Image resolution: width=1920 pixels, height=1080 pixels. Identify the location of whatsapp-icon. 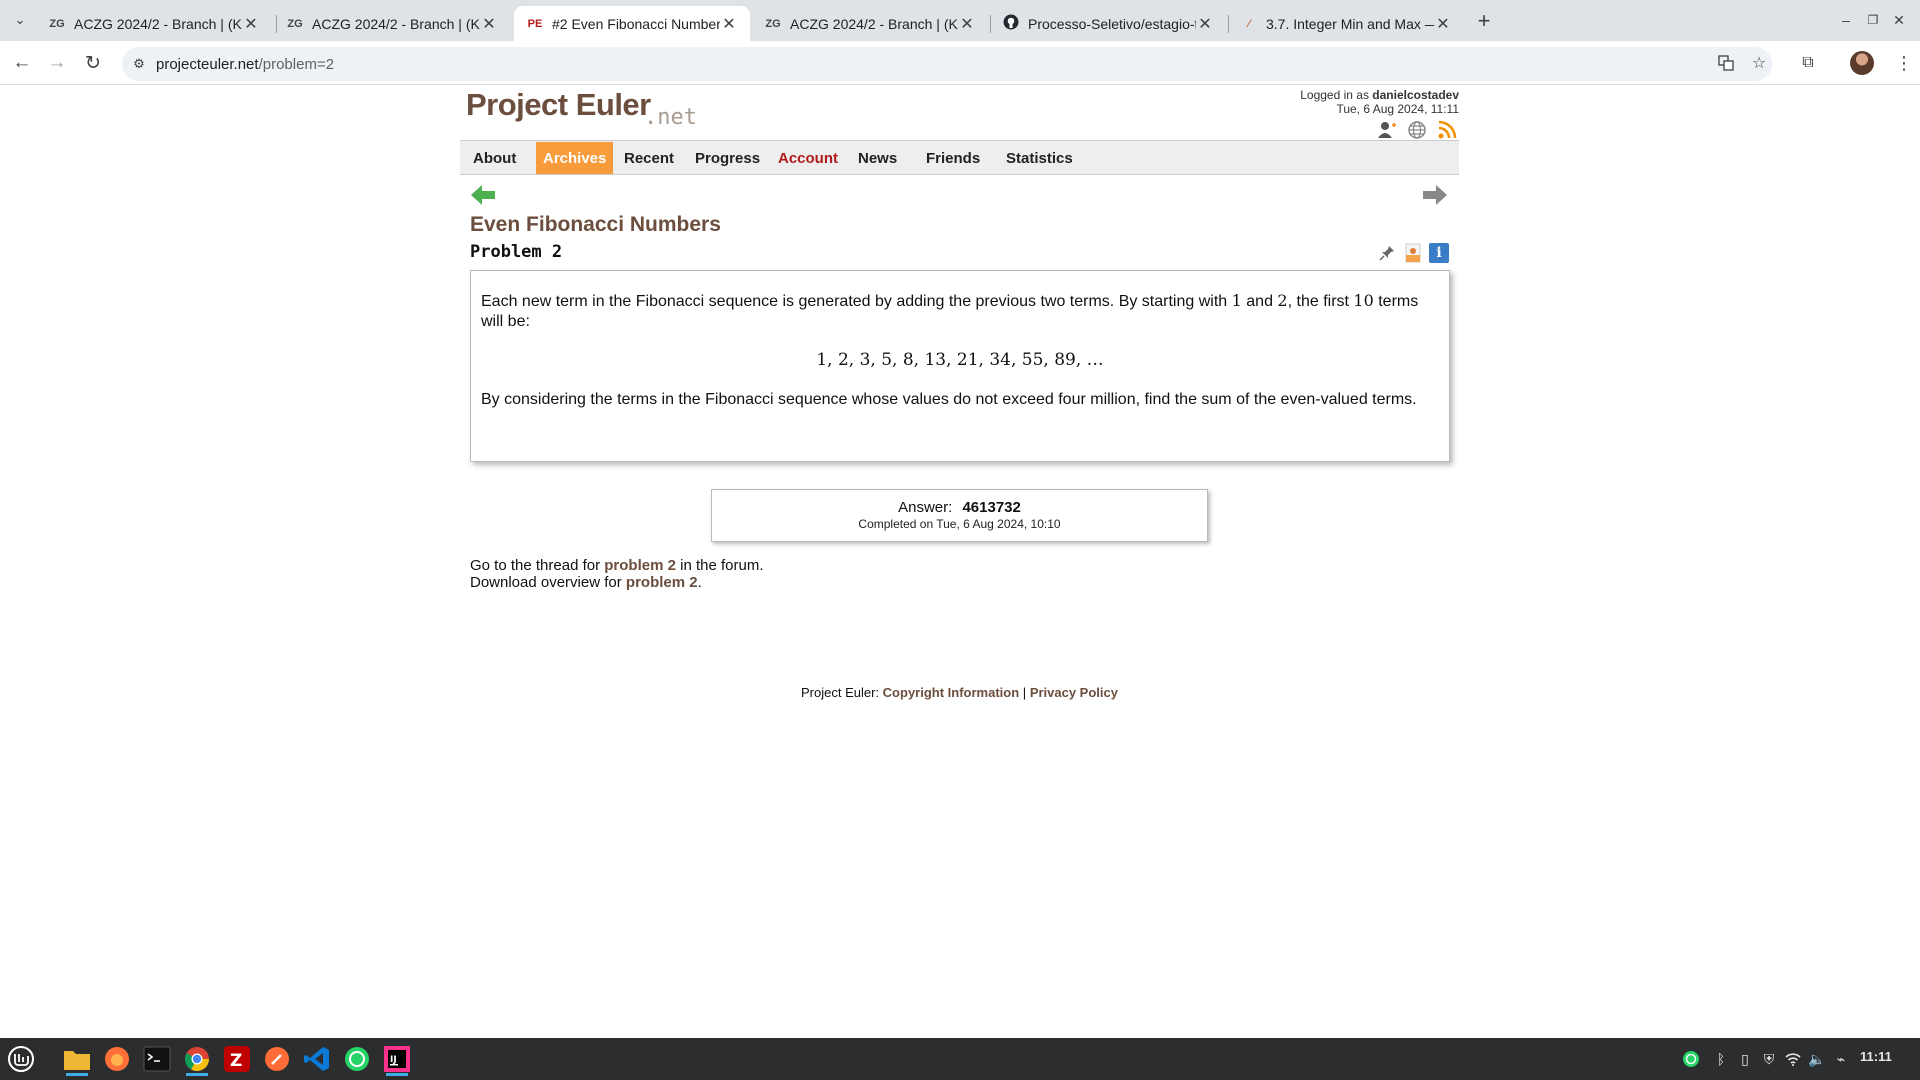
(357, 1059).